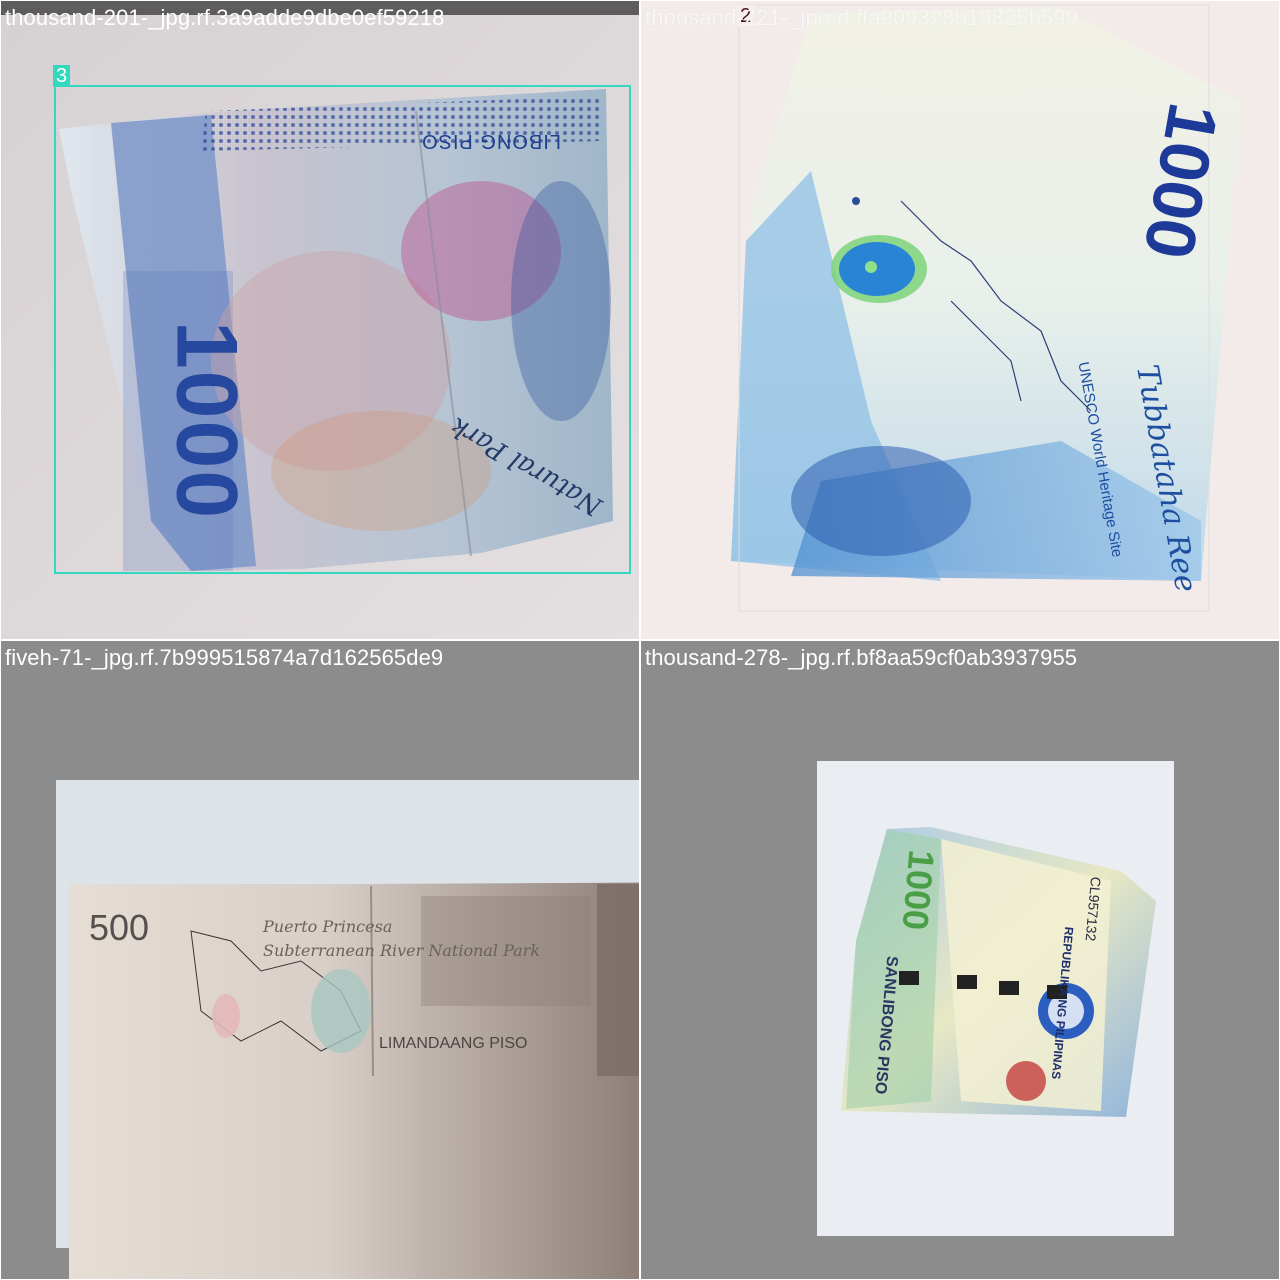  What do you see at coordinates (328, 926) in the screenshot?
I see `note-place-text: Puerto Princesa` at bounding box center [328, 926].